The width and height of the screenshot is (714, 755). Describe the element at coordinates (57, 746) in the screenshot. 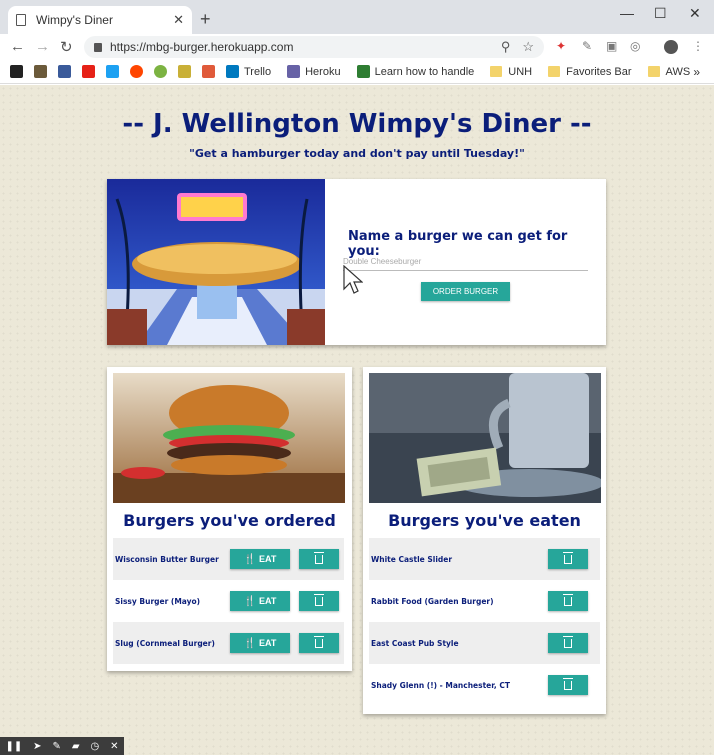

I see `pen-icon: ✎` at that location.